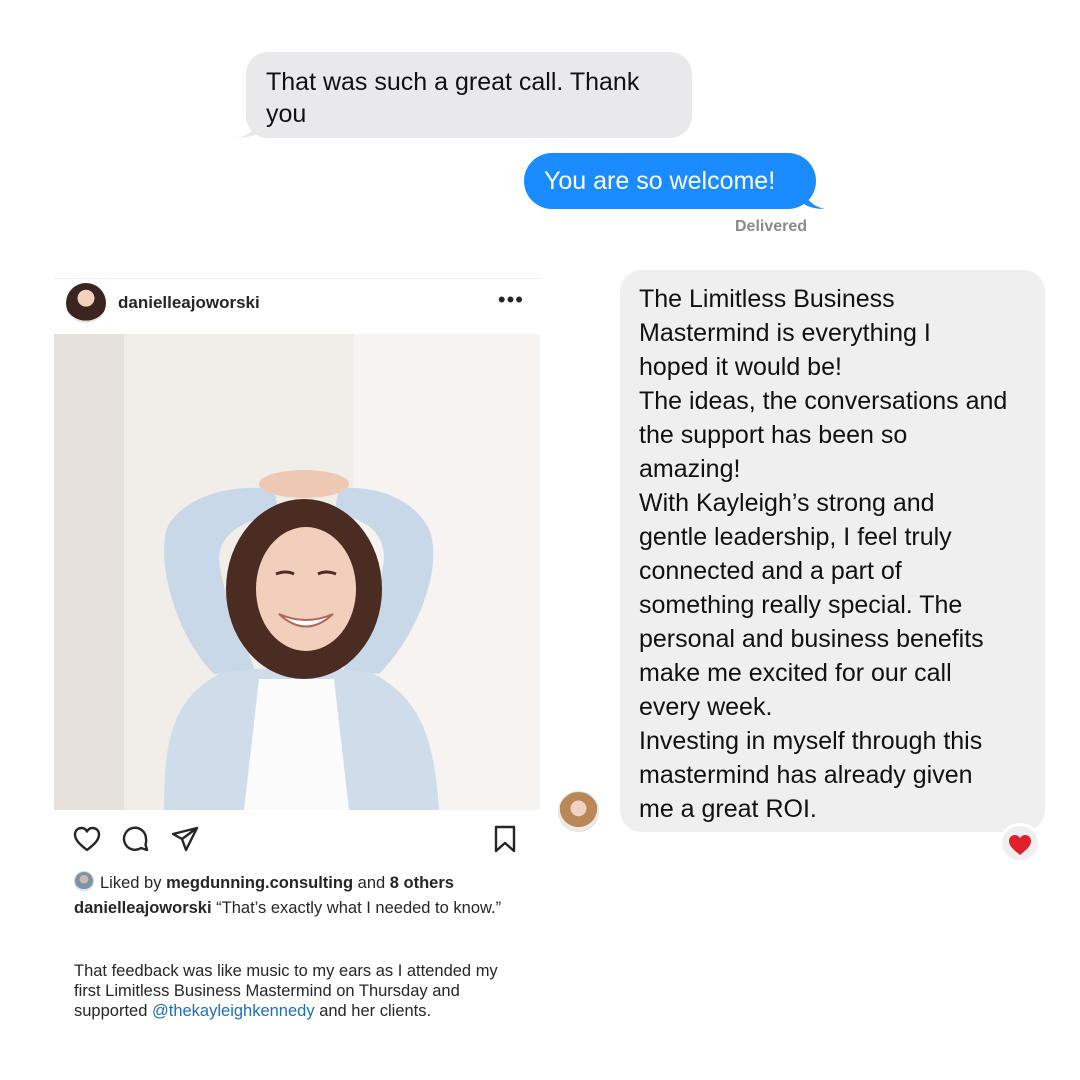 This screenshot has width=1080, height=1080. Describe the element at coordinates (84, 881) in the screenshot. I see `liker-avatar` at that location.